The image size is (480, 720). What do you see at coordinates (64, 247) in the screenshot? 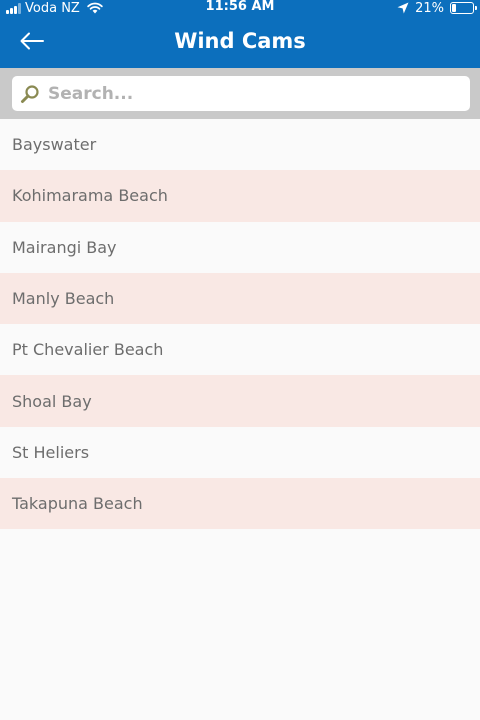
I see `list-item-label: Mairangi Bay` at bounding box center [64, 247].